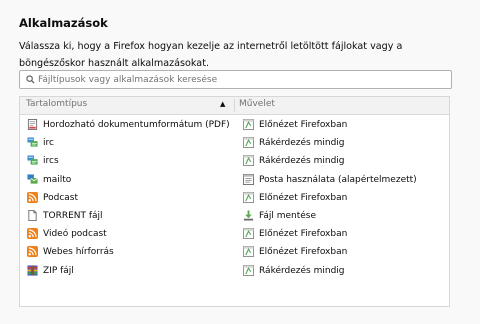  I want to click on content-type-label: ircs, so click(51, 161).